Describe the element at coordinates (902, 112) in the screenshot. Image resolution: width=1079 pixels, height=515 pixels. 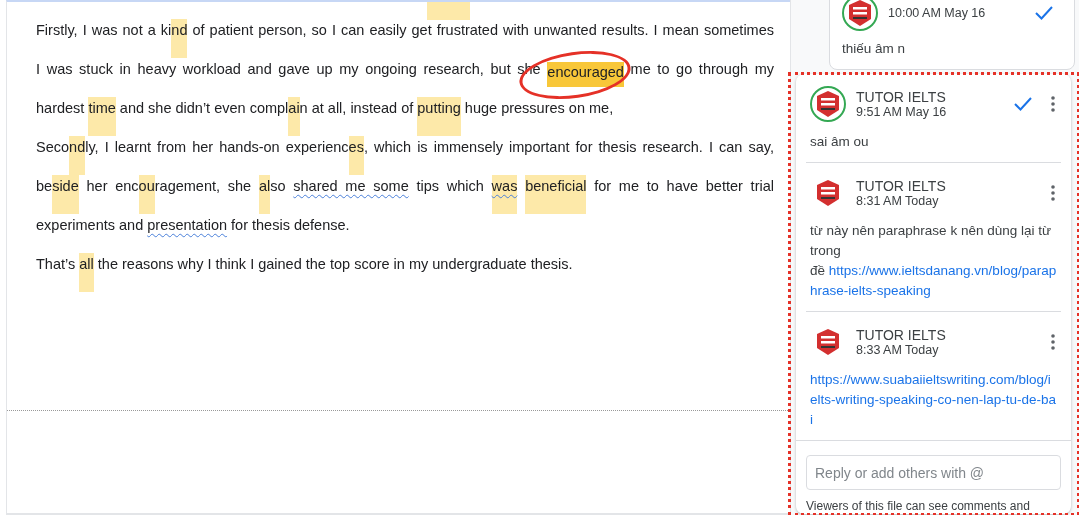
I see `comment-time: 9:51 AM May 16` at that location.